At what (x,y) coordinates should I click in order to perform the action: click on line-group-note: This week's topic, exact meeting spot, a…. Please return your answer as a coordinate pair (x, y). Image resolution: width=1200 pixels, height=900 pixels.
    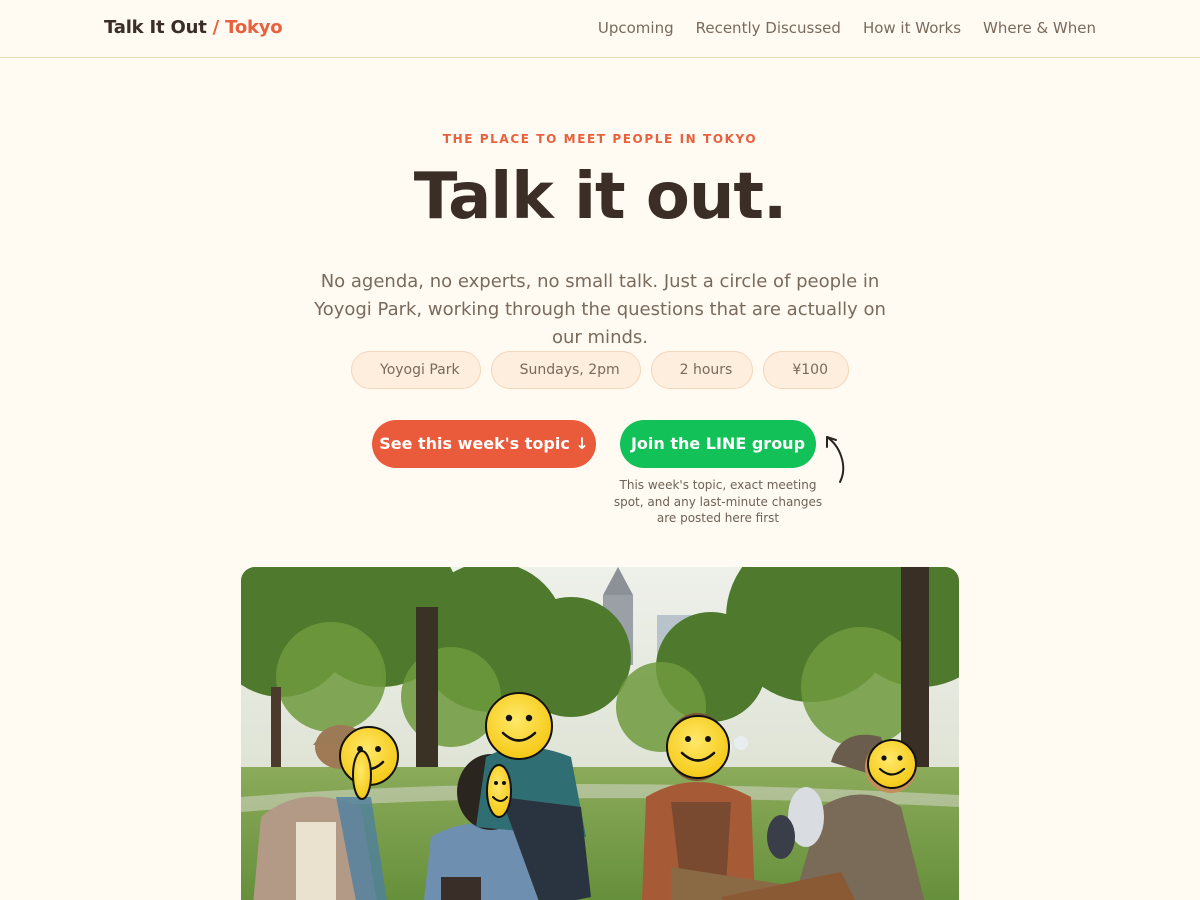
    Looking at the image, I should click on (718, 501).